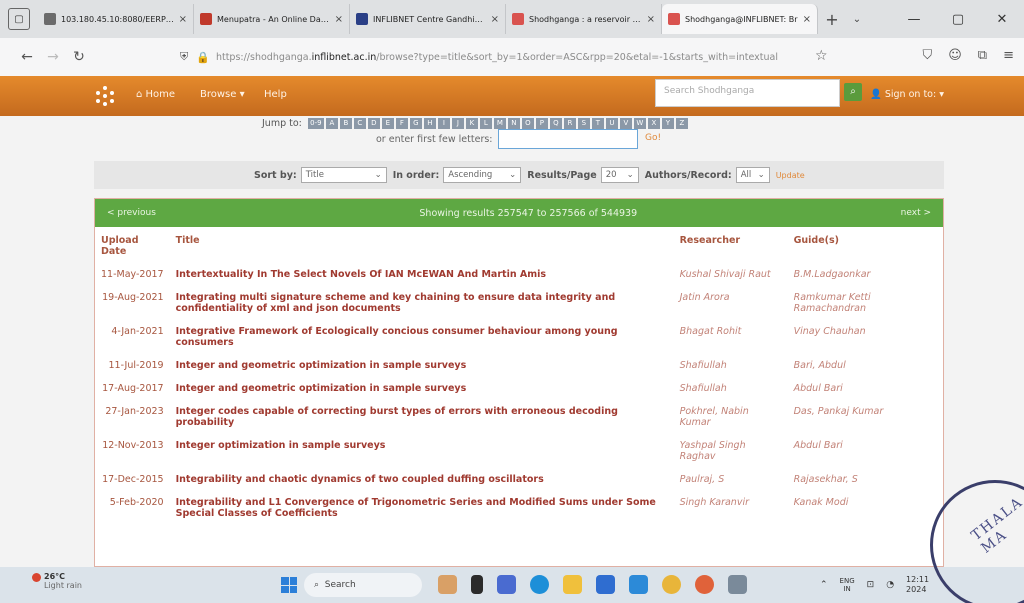 The image size is (1024, 603). Describe the element at coordinates (605, 584) in the screenshot. I see `store-icon` at that location.